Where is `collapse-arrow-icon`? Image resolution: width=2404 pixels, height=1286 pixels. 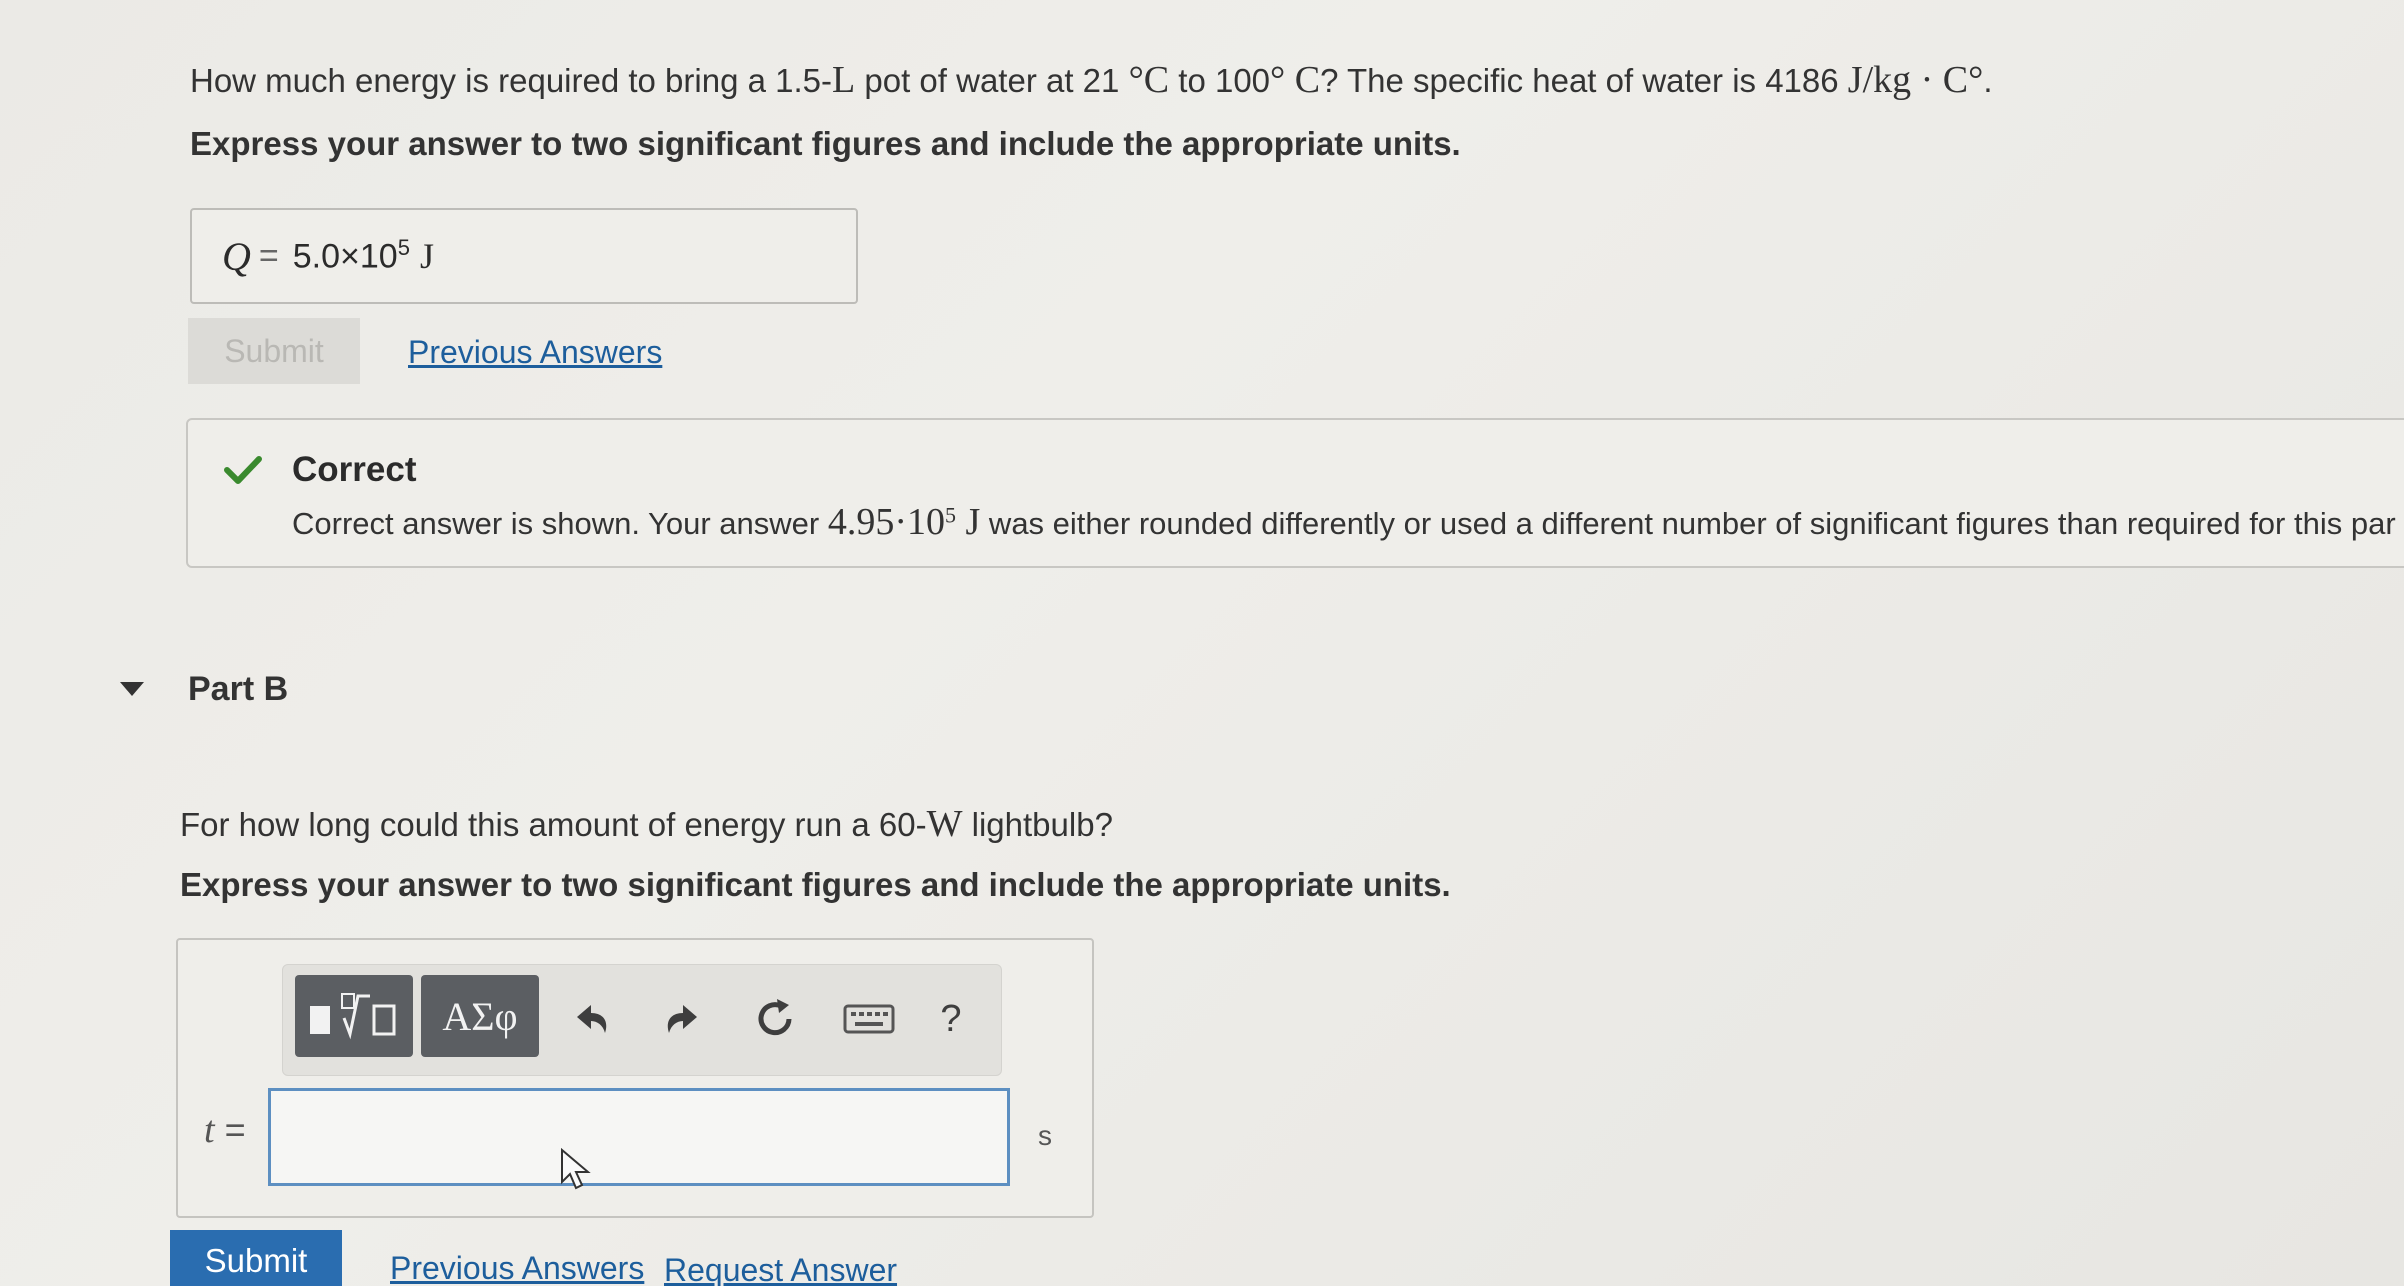
collapse-arrow-icon is located at coordinates (132, 689).